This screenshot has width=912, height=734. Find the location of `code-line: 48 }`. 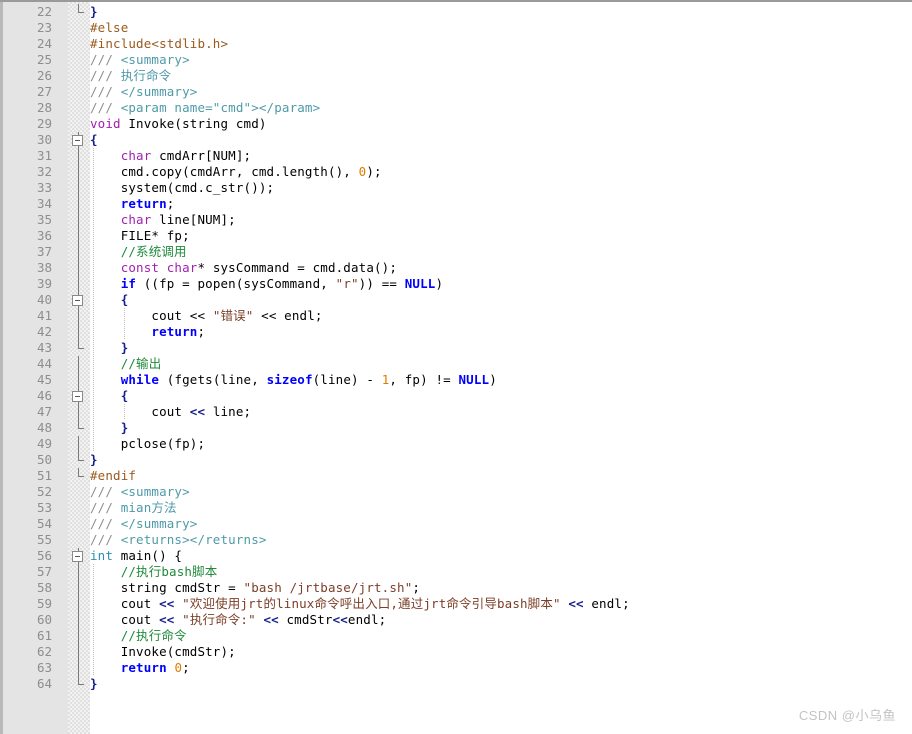

code-line: 48 } is located at coordinates (456, 428).